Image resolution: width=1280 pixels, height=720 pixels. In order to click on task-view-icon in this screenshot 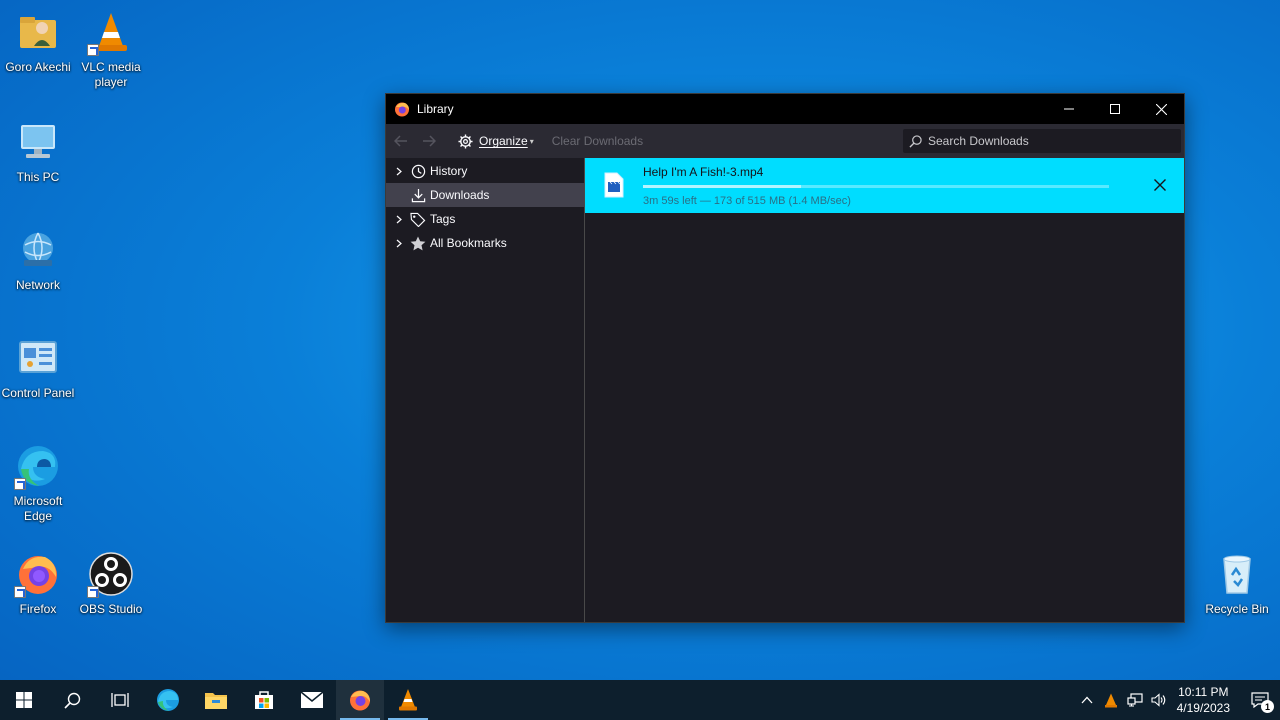, I will do `click(120, 700)`.